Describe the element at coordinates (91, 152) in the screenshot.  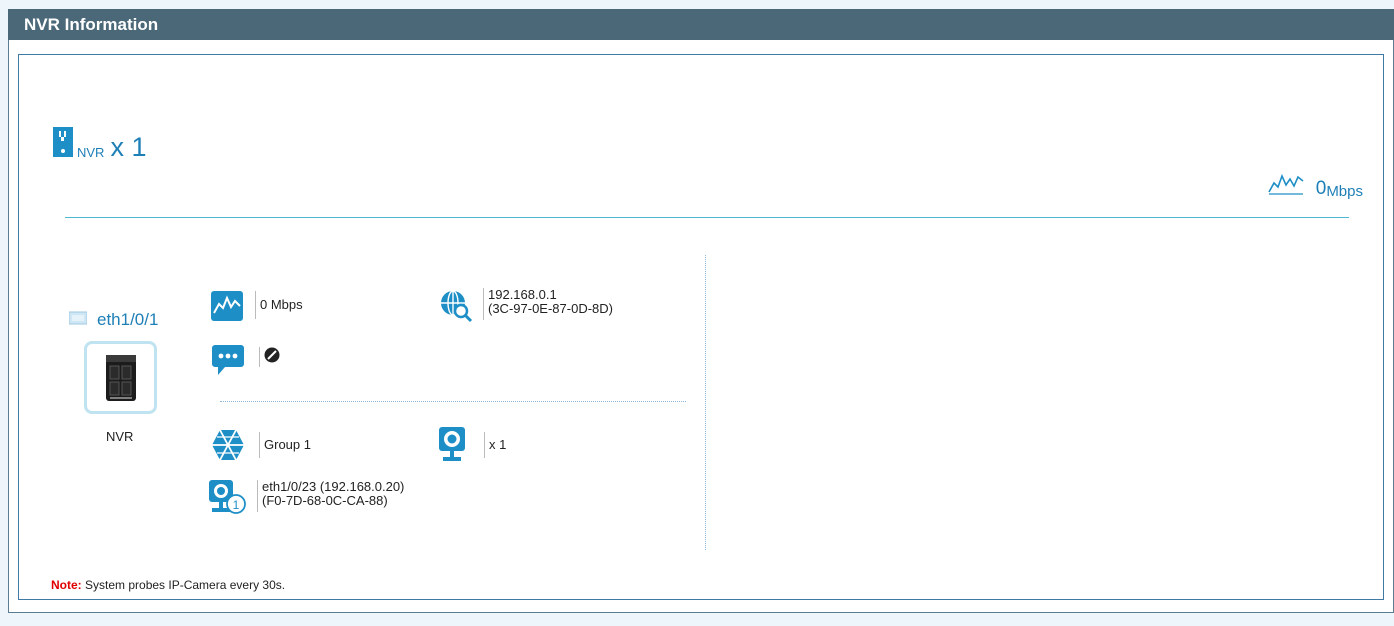
I see `nvr-count-label: NVR` at that location.